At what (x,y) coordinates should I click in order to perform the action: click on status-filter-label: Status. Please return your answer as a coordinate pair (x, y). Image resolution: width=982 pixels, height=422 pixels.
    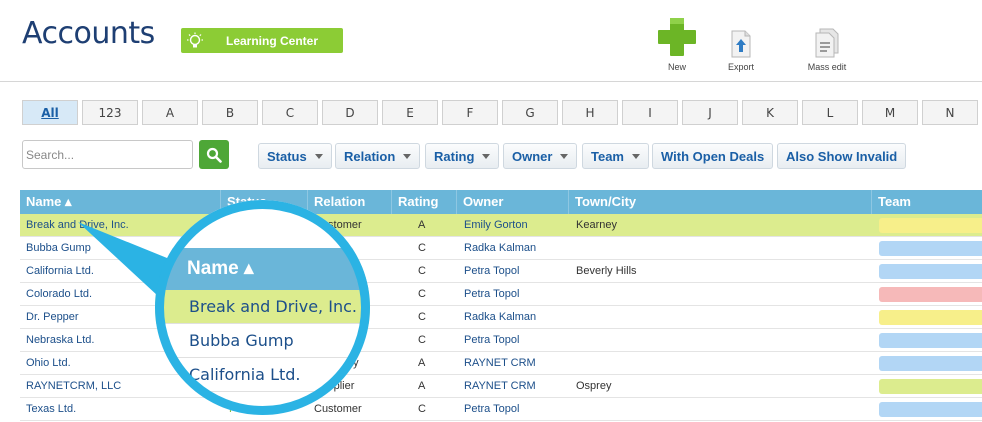
    Looking at the image, I should click on (287, 156).